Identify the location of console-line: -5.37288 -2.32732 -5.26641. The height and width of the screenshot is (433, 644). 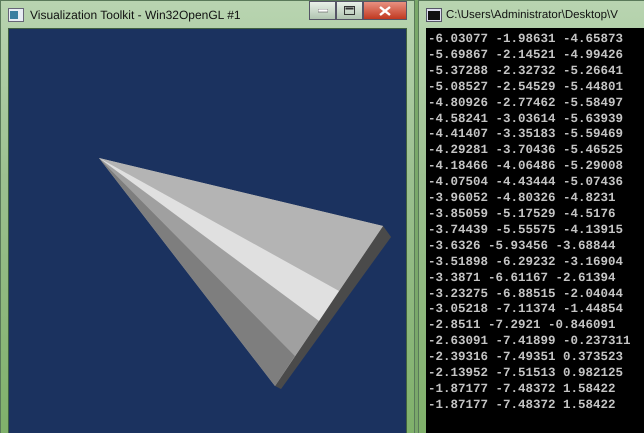
(526, 72).